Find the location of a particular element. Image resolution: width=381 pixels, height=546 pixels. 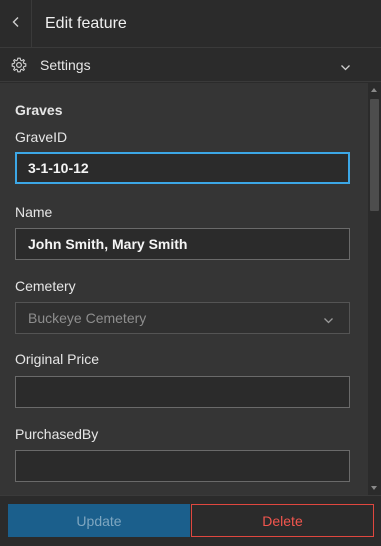

graveid-label: GraveID is located at coordinates (41, 137).